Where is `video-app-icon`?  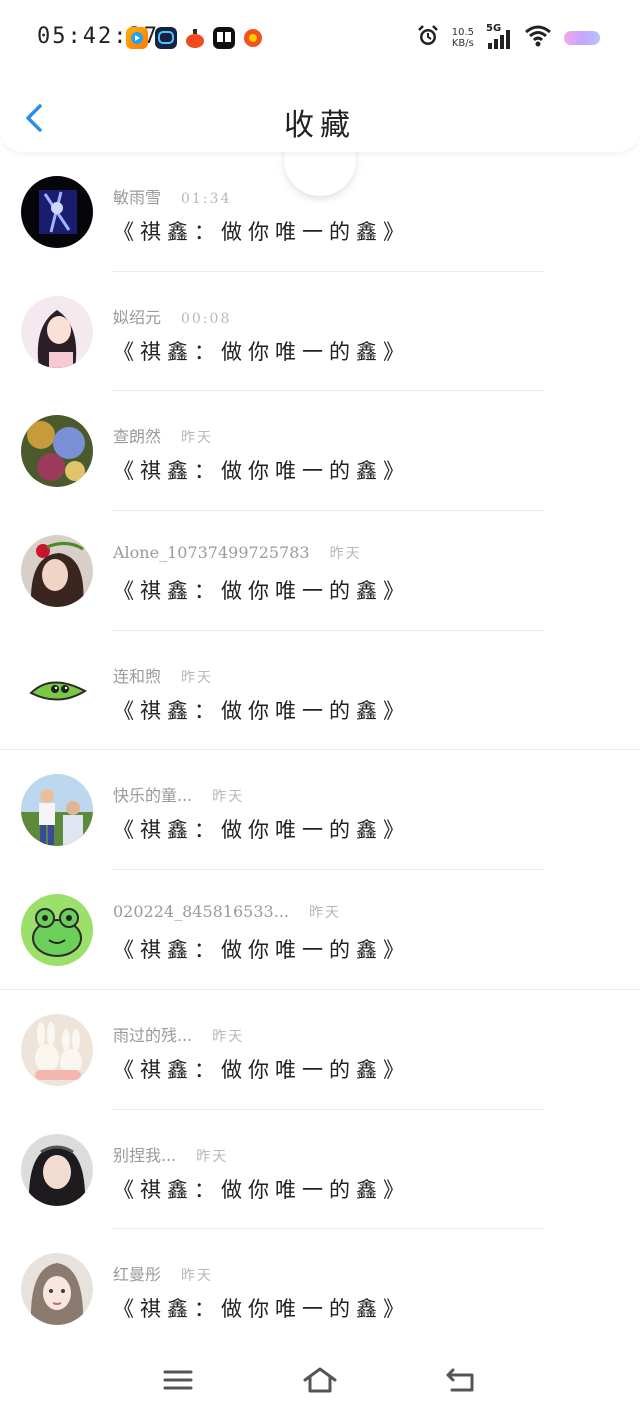 video-app-icon is located at coordinates (137, 38).